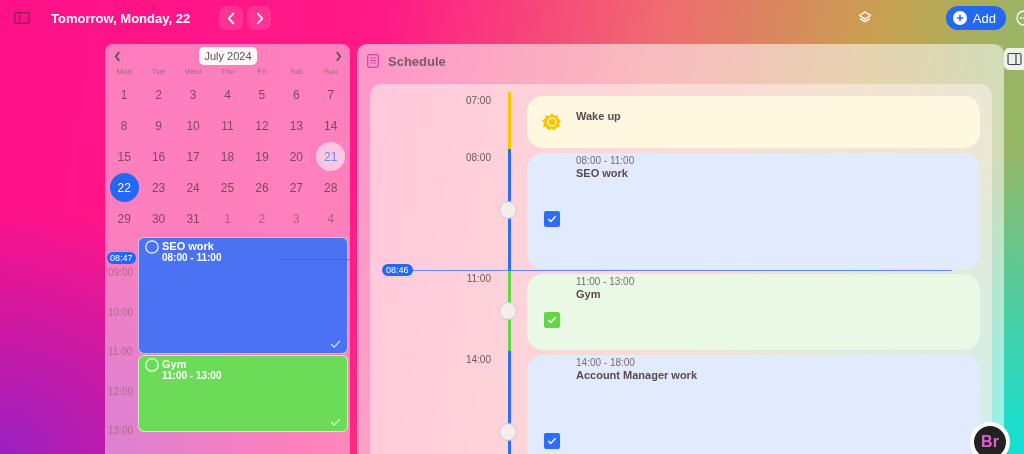 The image size is (1024, 454). What do you see at coordinates (864, 18) in the screenshot?
I see `layers-icon` at bounding box center [864, 18].